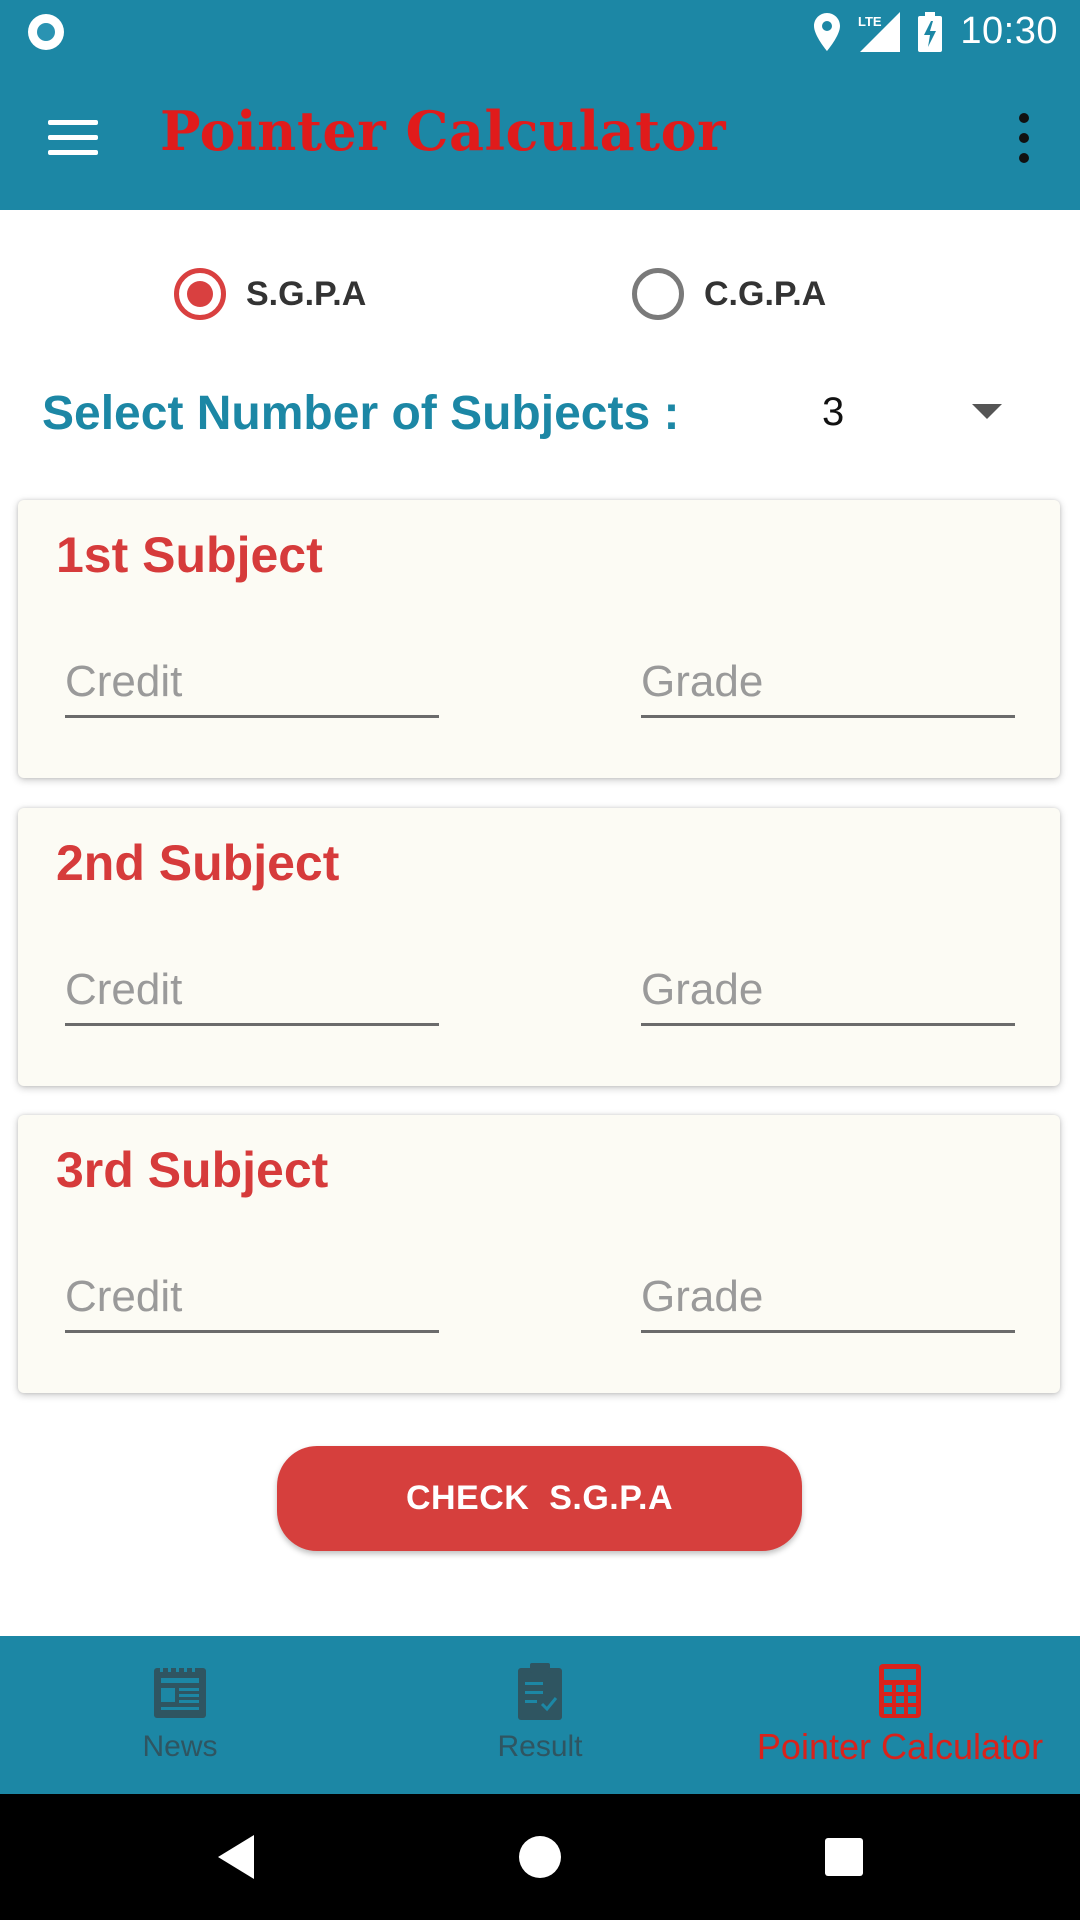  I want to click on subject-title: 3rd Subject, so click(192, 1170).